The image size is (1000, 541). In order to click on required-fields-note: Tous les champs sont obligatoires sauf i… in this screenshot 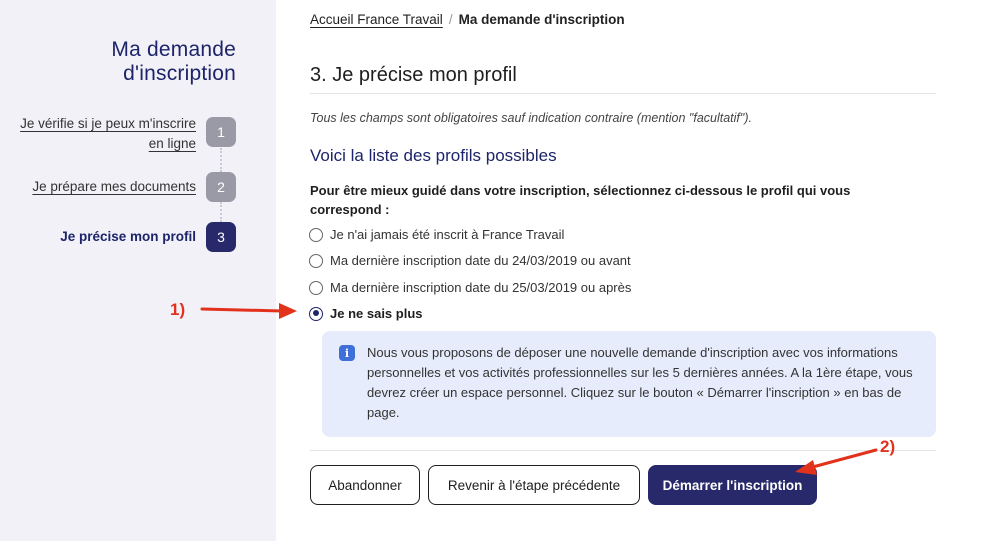, I will do `click(531, 118)`.